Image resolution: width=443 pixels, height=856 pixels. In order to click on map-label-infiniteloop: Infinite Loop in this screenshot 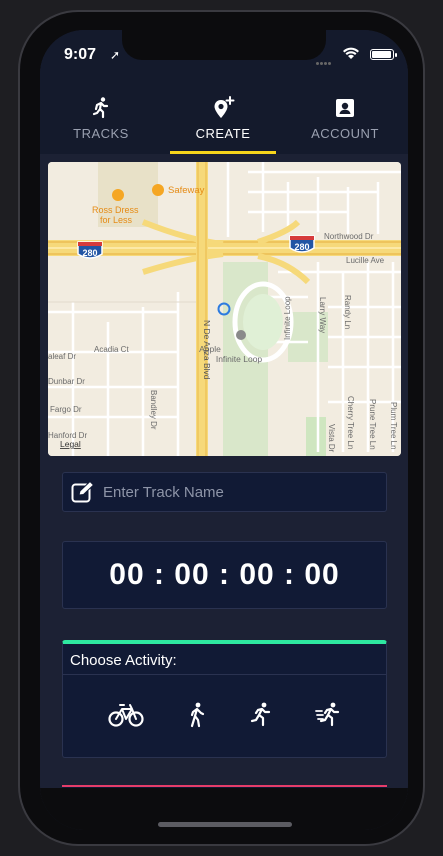, I will do `click(287, 318)`.